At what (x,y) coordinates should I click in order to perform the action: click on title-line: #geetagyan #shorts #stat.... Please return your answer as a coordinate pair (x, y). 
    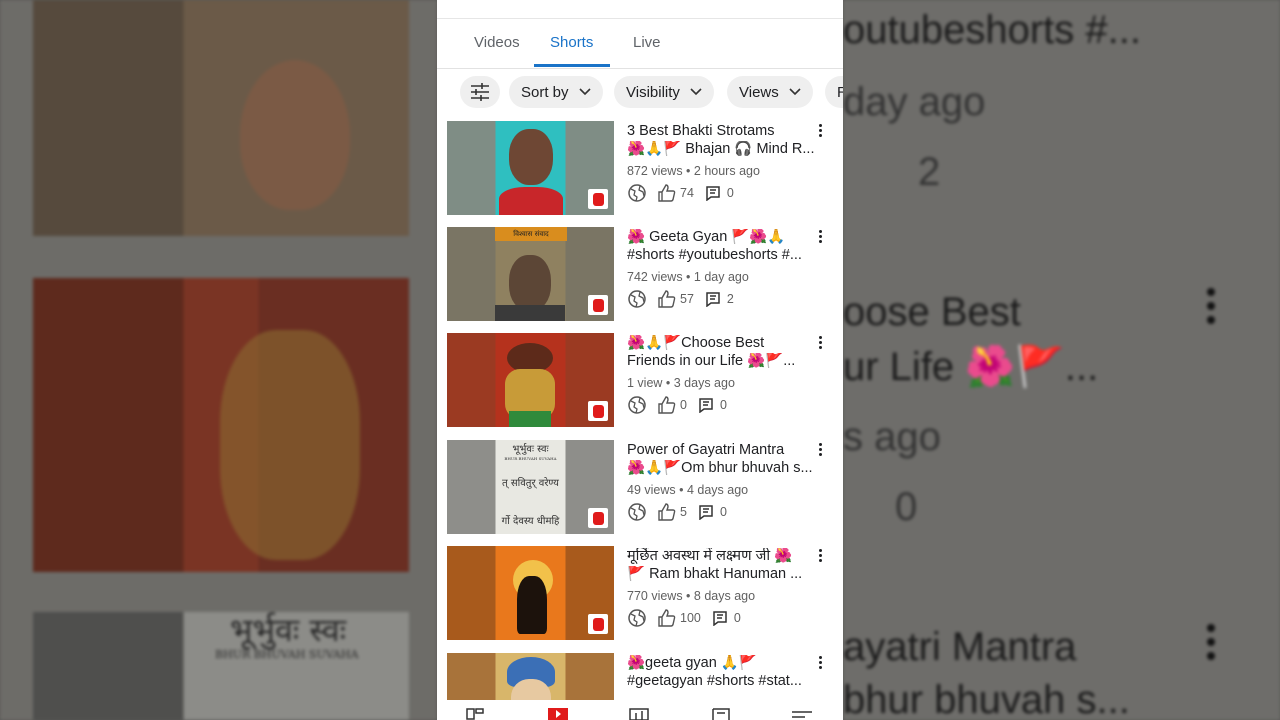
    Looking at the image, I should click on (714, 680).